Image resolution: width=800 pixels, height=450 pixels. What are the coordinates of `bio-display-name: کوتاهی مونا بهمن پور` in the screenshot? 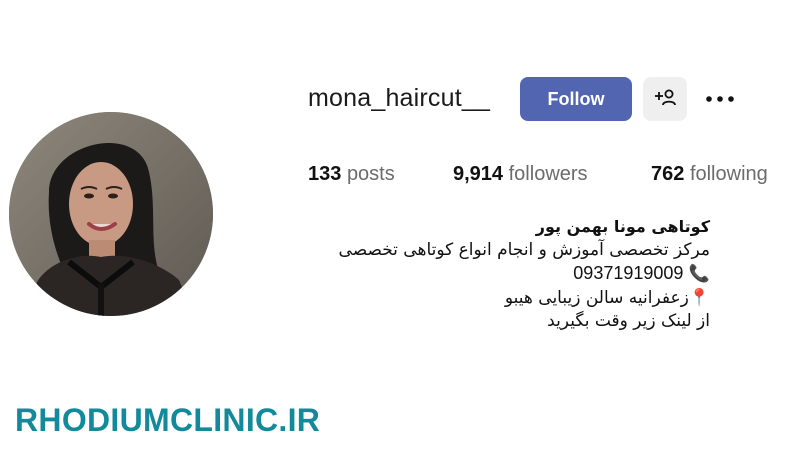 It's located at (622, 226).